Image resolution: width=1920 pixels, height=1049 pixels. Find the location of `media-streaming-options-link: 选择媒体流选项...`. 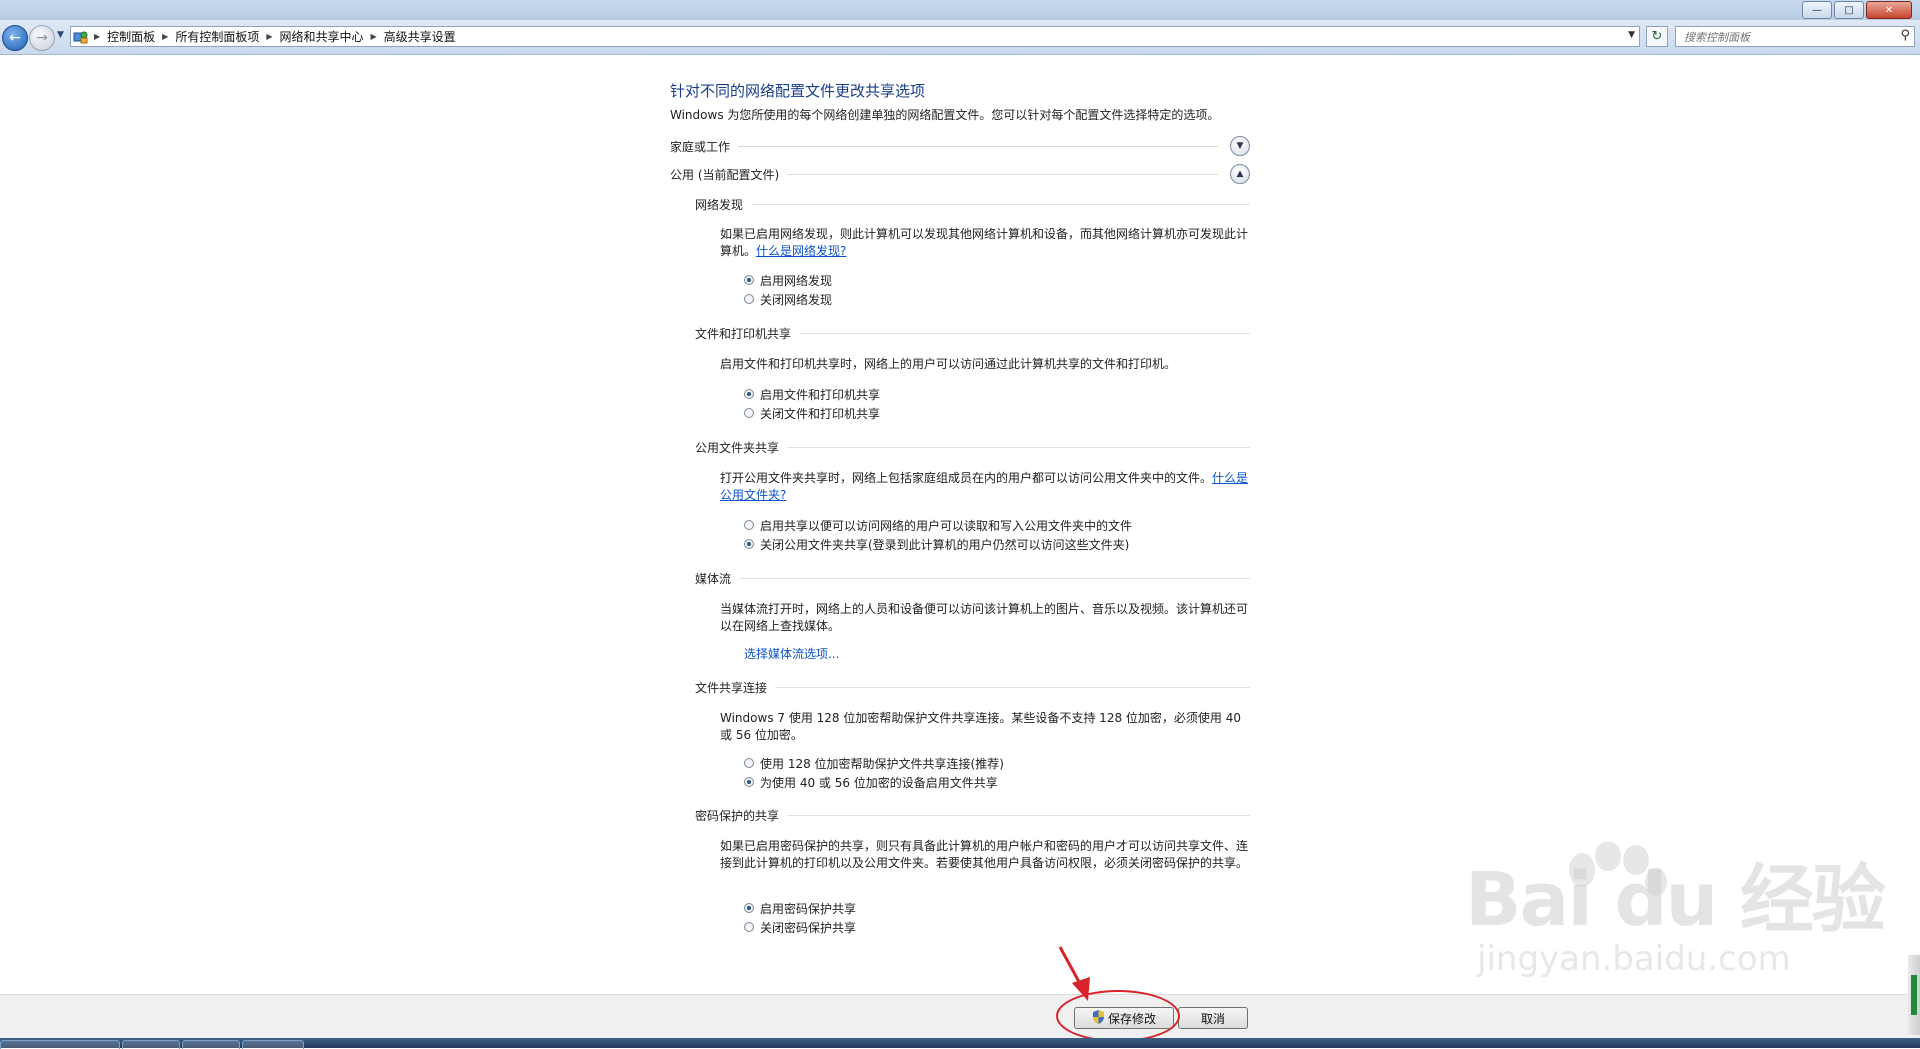

media-streaming-options-link: 选择媒体流选项... is located at coordinates (791, 653).